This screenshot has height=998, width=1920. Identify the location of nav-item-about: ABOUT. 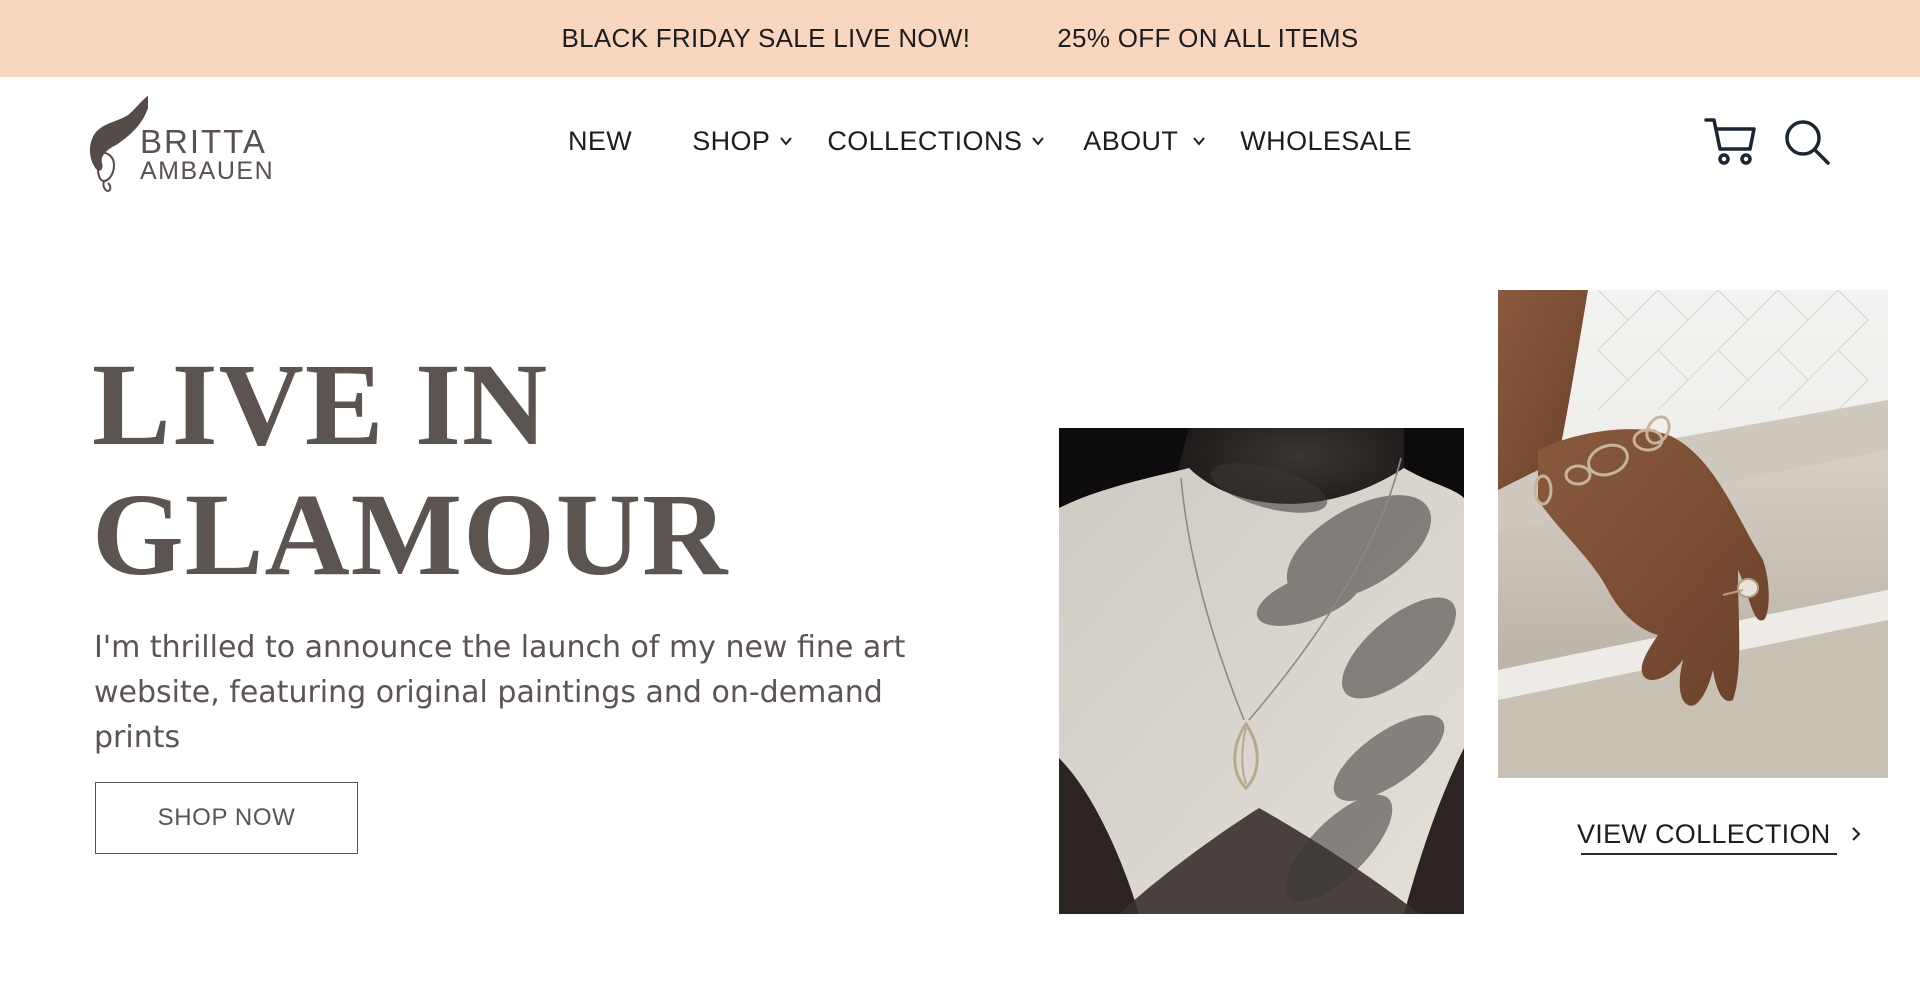
(1144, 141).